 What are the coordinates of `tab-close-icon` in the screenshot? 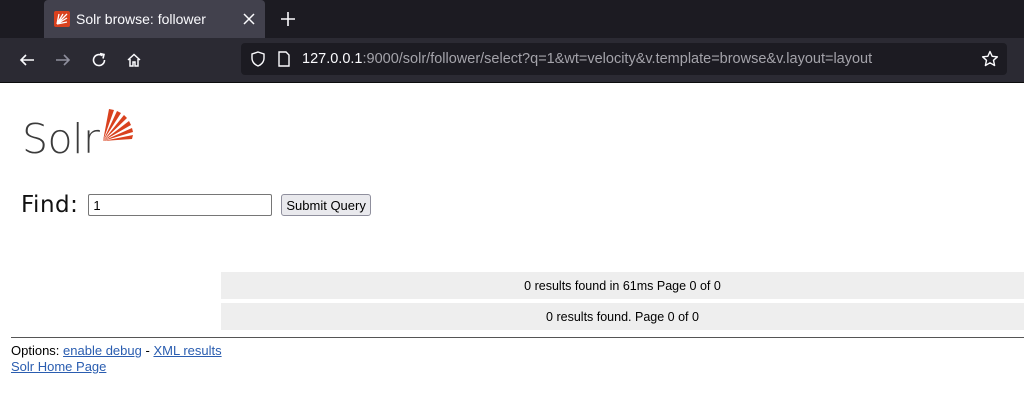 It's located at (249, 19).